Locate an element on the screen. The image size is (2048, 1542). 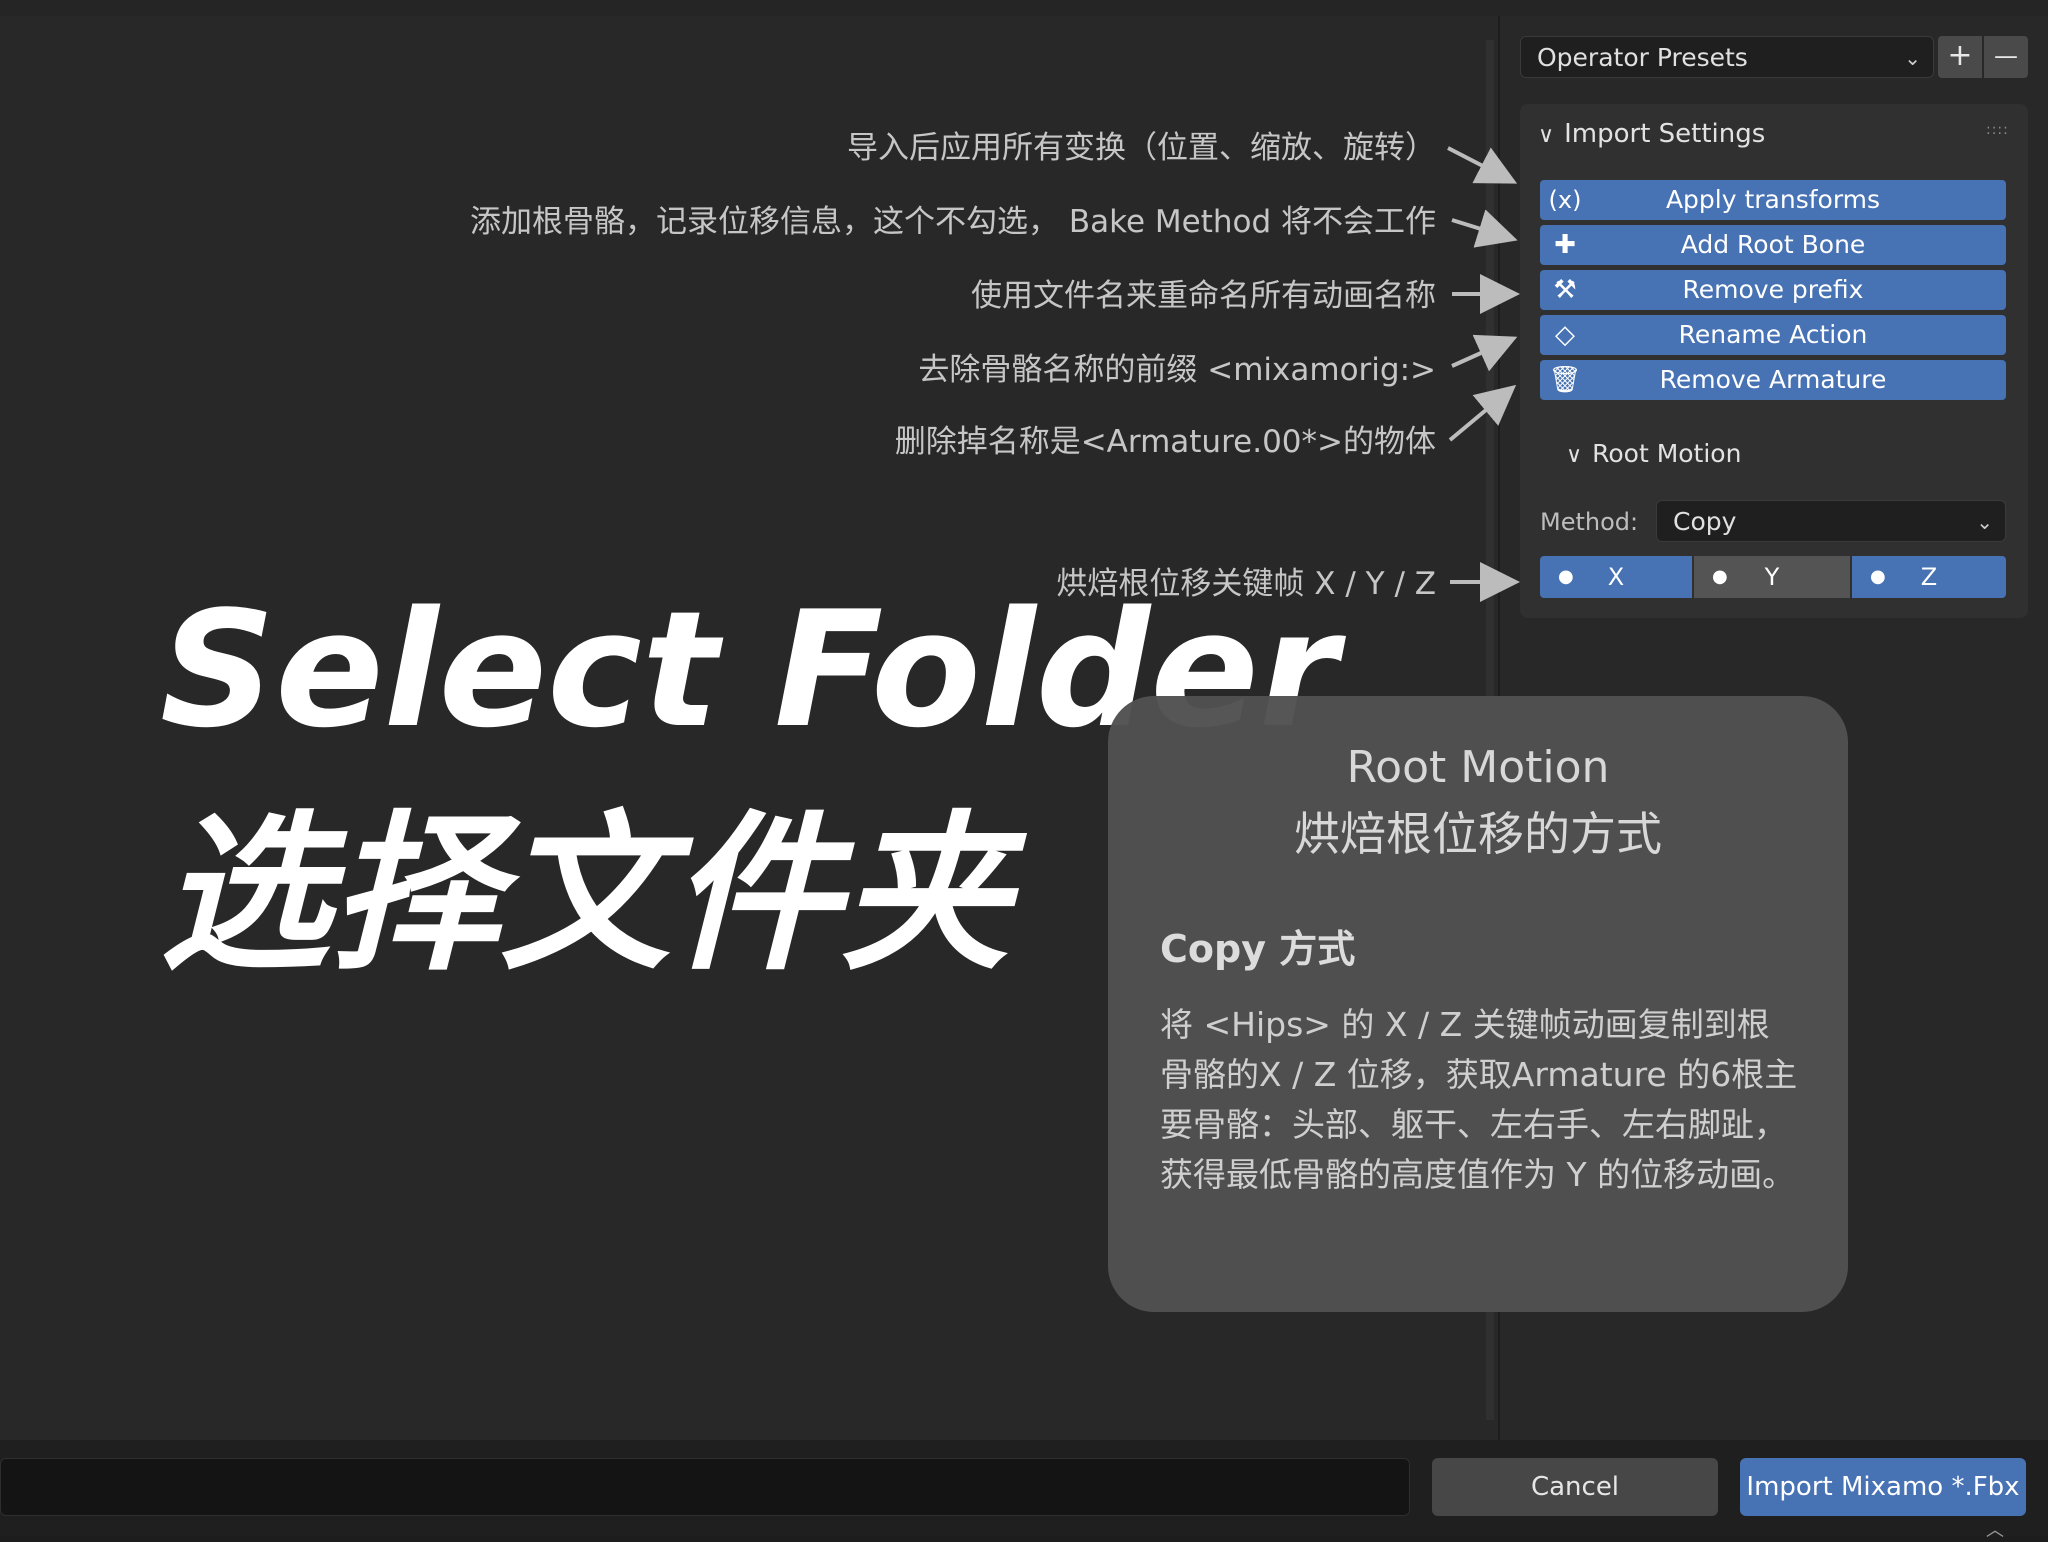
tooltip-title: Root Motion is located at coordinates (1478, 767).